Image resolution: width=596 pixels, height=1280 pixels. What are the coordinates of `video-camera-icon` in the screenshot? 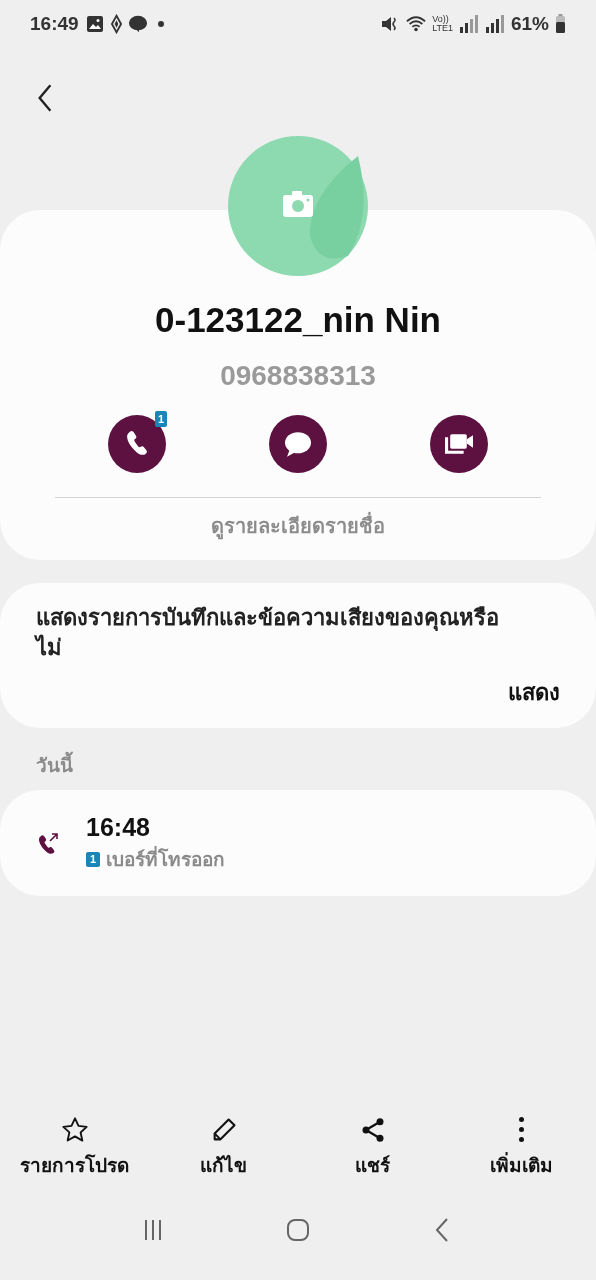 It's located at (459, 444).